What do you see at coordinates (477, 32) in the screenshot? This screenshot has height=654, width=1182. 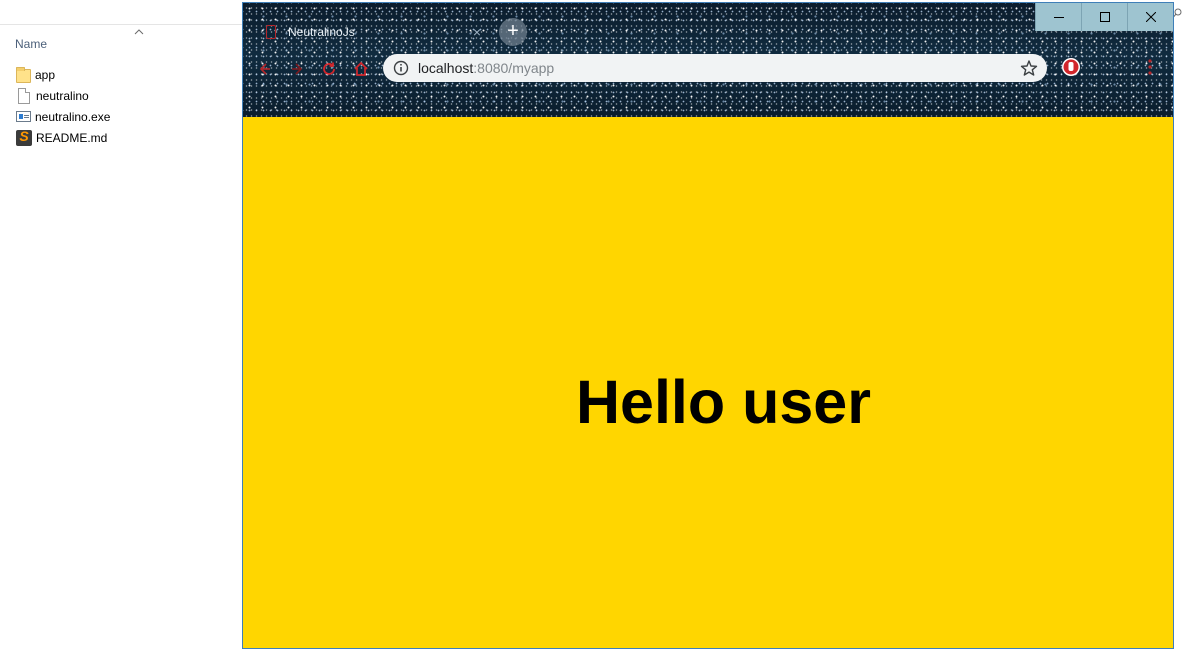 I see `tab-close-icon: ×` at bounding box center [477, 32].